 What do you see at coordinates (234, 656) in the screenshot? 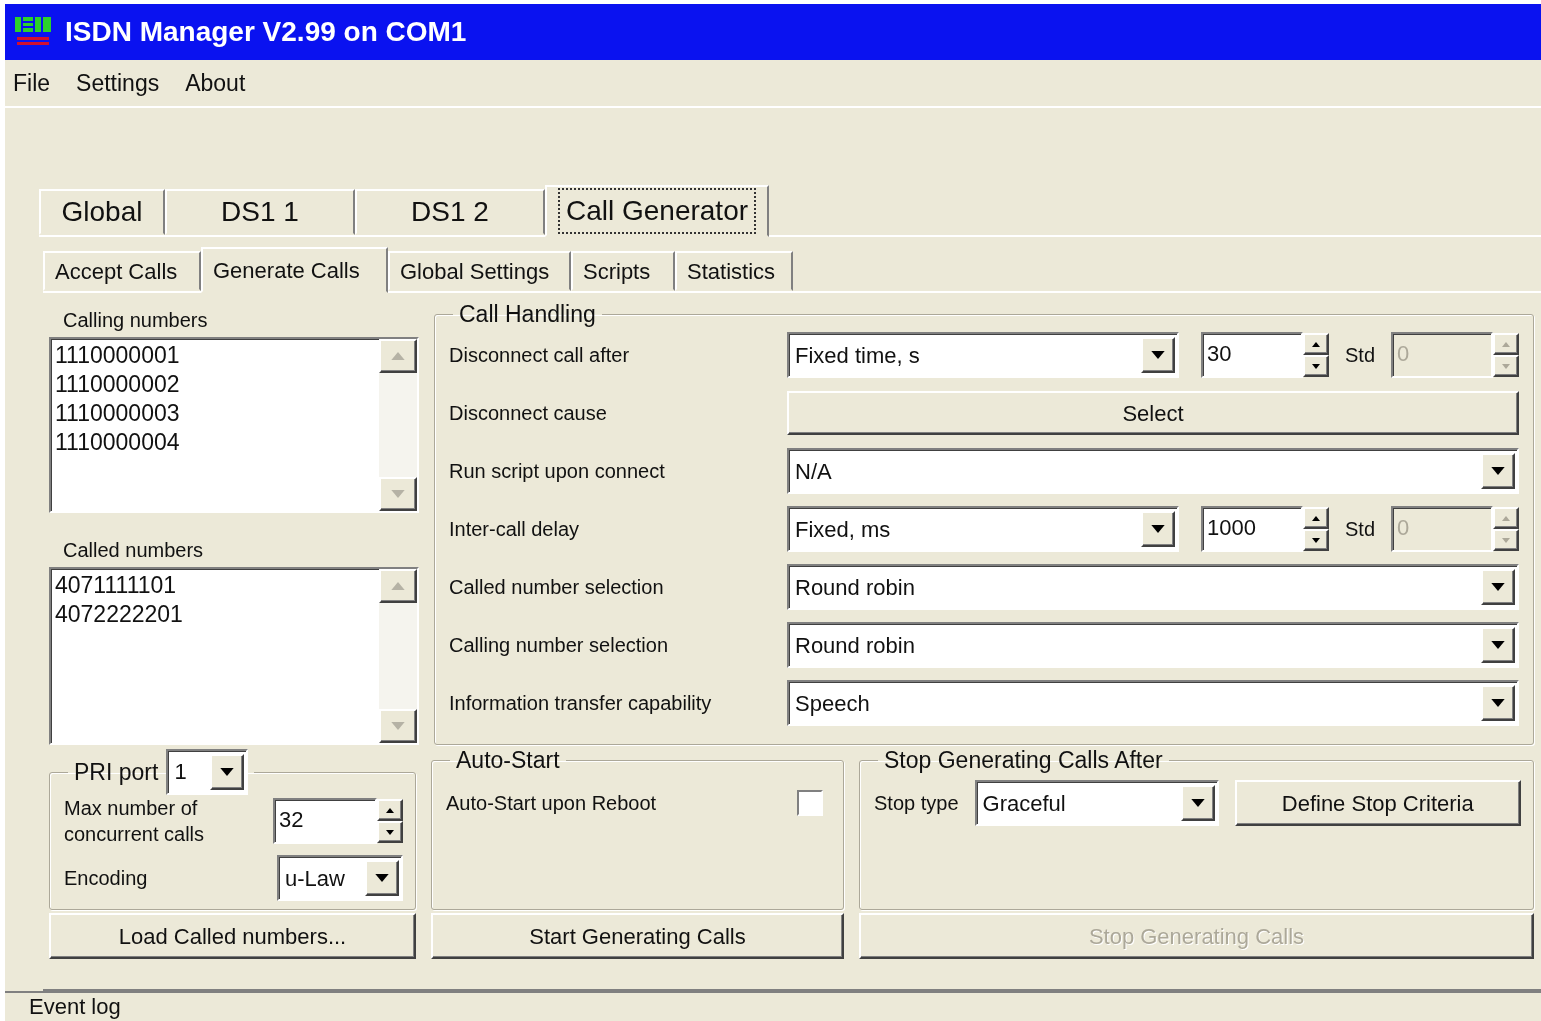
I see `number-list: 4071111101 4072222201` at bounding box center [234, 656].